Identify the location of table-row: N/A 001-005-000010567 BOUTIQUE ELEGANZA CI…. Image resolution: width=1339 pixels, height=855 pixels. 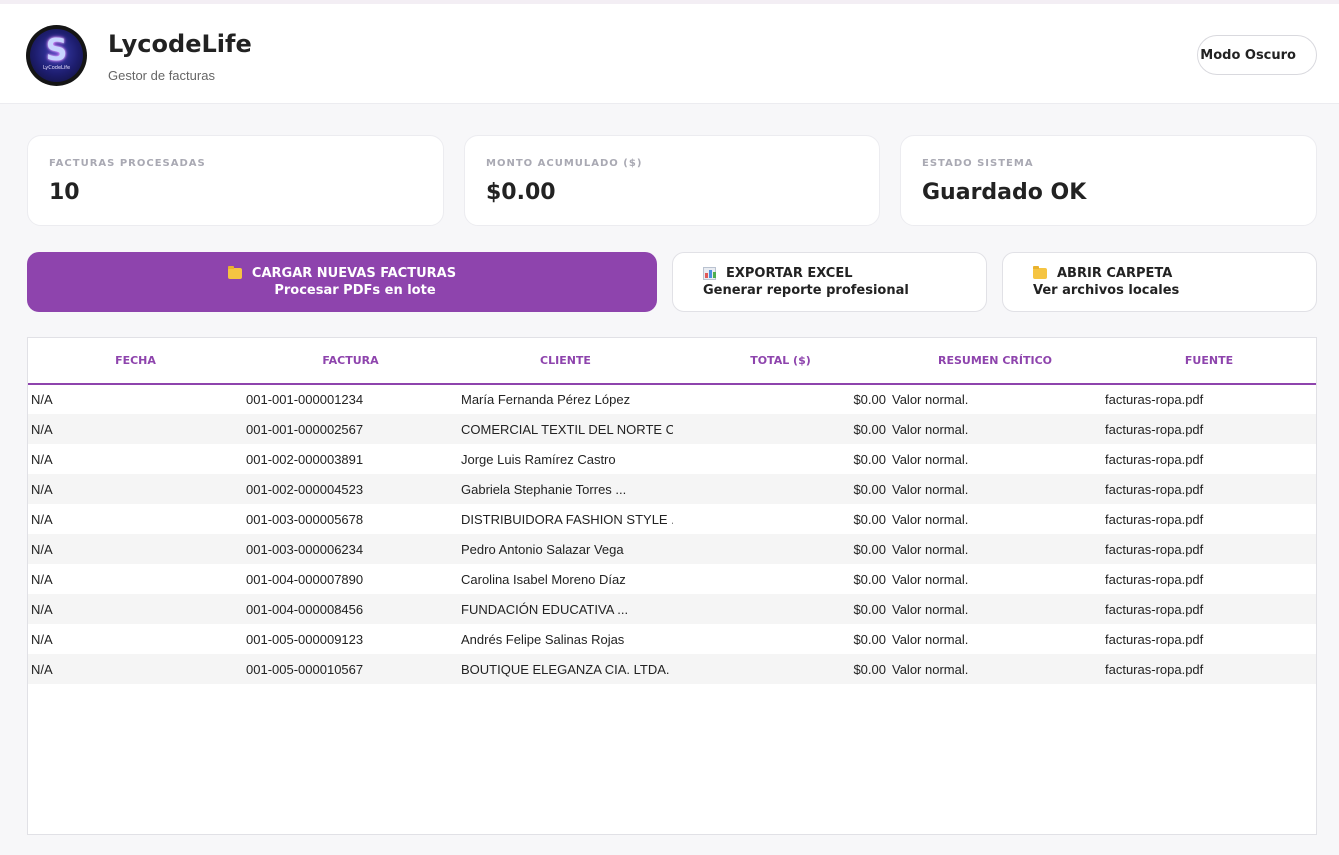
(672, 669).